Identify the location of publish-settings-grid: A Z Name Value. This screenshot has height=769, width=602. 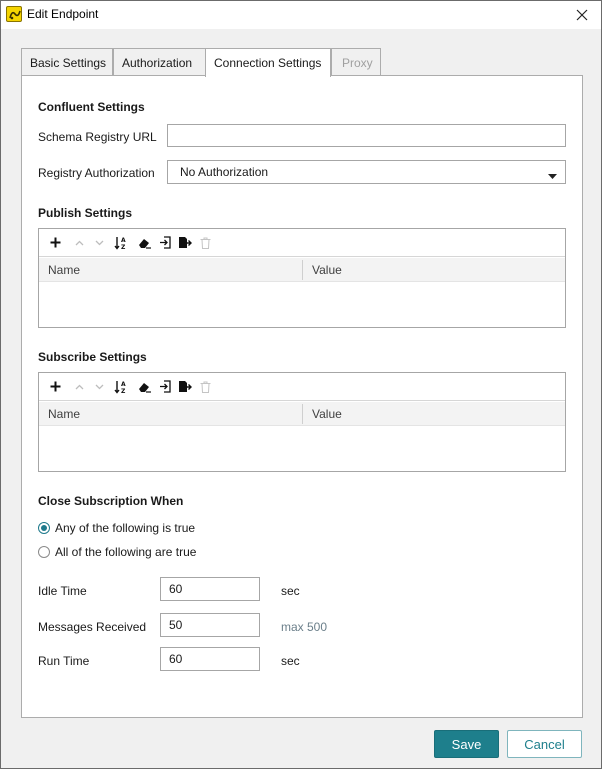
(302, 278).